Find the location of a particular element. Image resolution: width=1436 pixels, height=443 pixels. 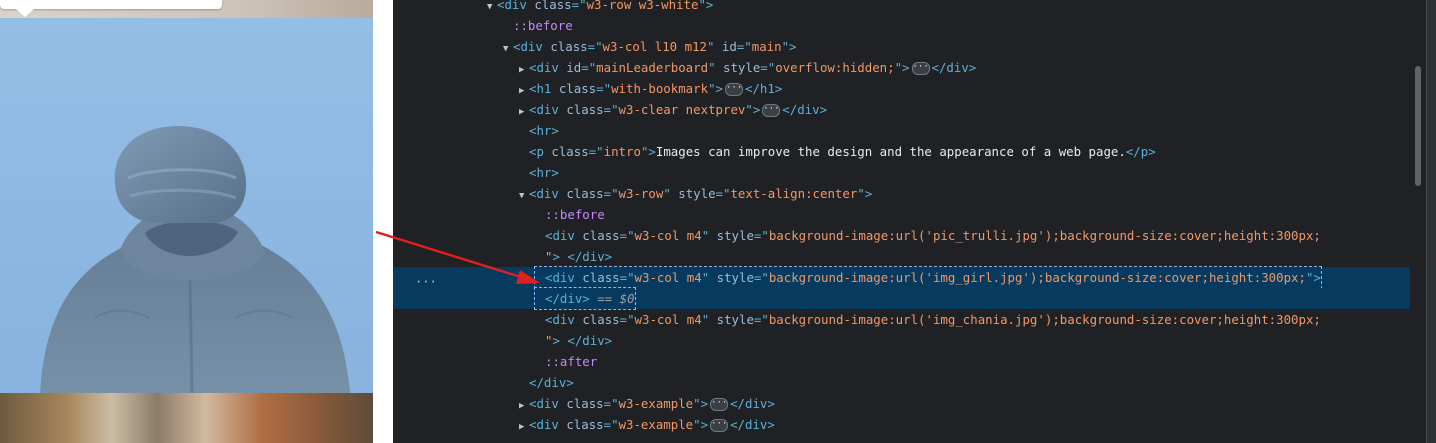

scrollbar-thumb is located at coordinates (1418, 126).